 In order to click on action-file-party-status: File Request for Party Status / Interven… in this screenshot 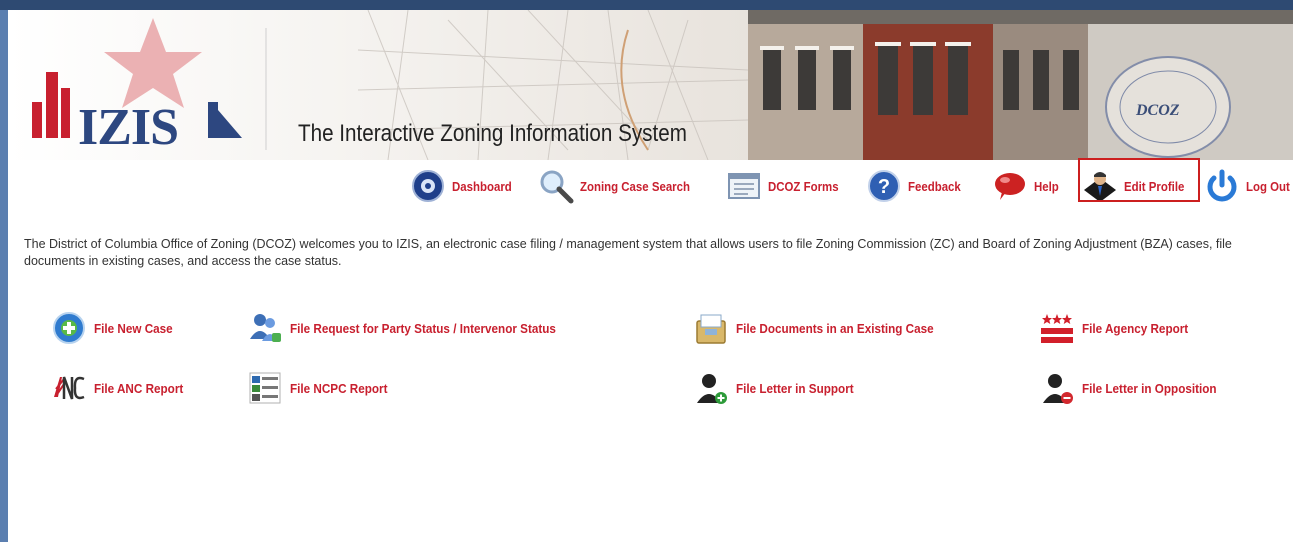, I will do `click(416, 328)`.